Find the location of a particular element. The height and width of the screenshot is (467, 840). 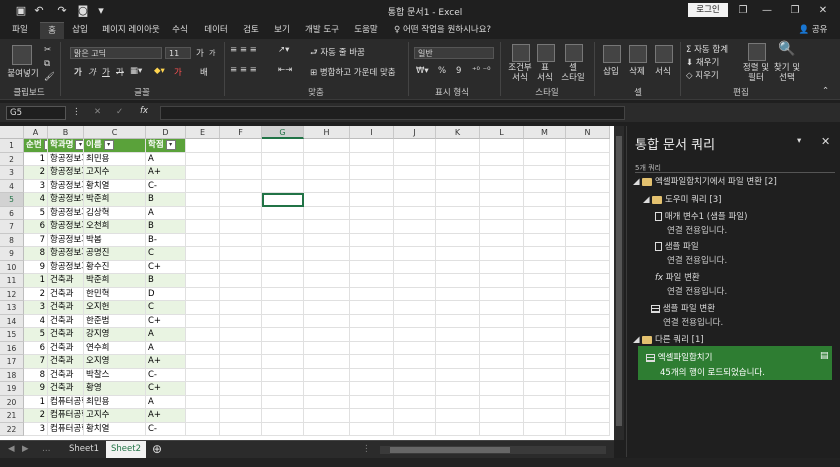

table-cell: 고지수 is located at coordinates (115, 416).